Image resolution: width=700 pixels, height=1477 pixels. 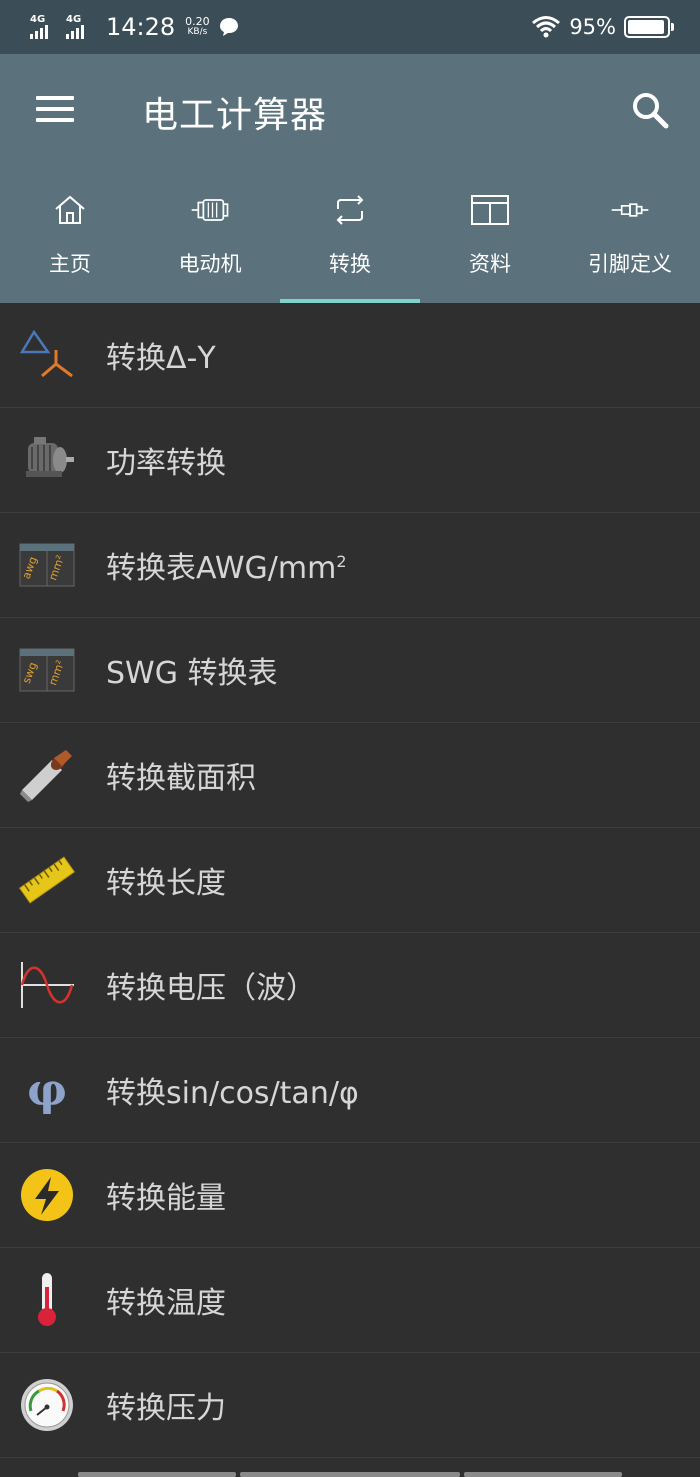 I want to click on home-icon, so click(x=70, y=209).